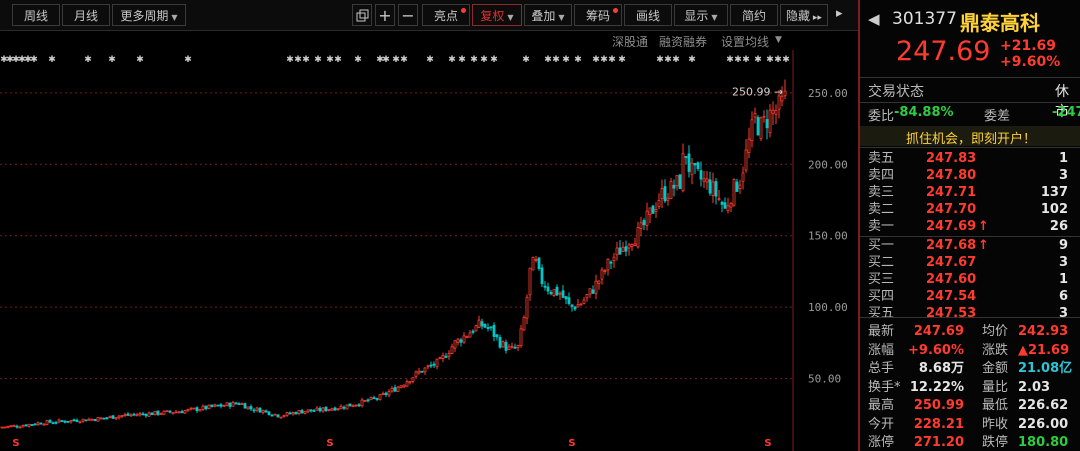 The height and width of the screenshot is (451, 1080). What do you see at coordinates (874, 19) in the screenshot?
I see `prev-stock-icon: ◀` at bounding box center [874, 19].